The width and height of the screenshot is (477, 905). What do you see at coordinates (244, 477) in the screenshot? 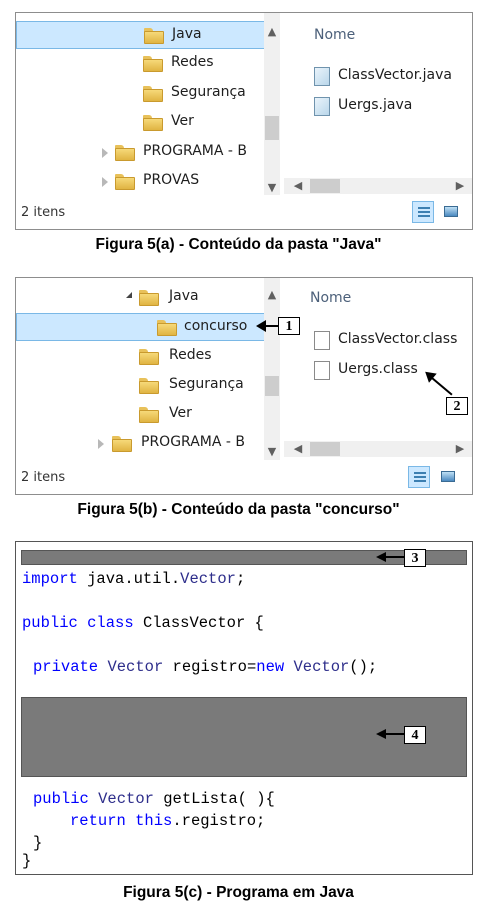
I see `status-bar-b: 2 itens` at bounding box center [244, 477].